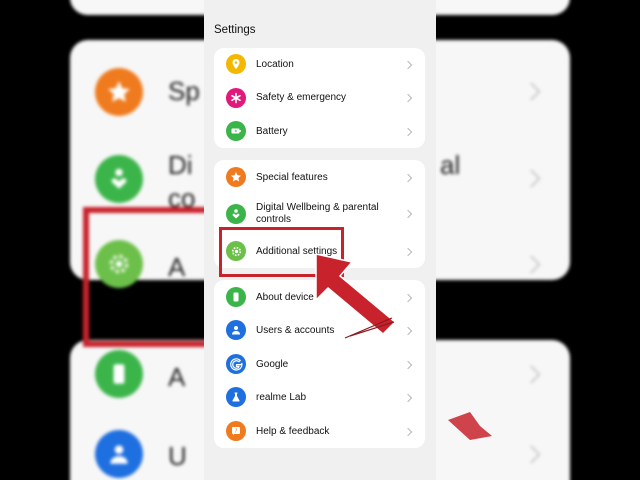 This screenshot has width=640, height=480. Describe the element at coordinates (301, 97) in the screenshot. I see `settings-item-label: Safety & emergency` at that location.